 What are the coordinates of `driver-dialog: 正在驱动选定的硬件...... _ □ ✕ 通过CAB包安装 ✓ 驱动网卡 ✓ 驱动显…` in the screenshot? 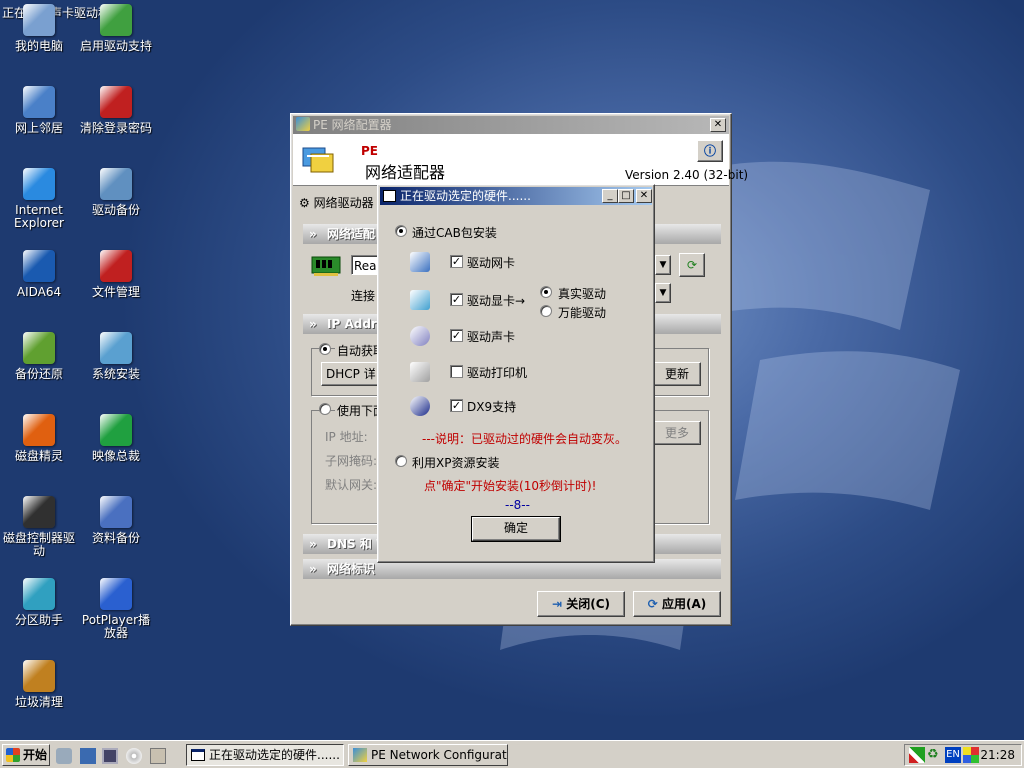 It's located at (516, 373).